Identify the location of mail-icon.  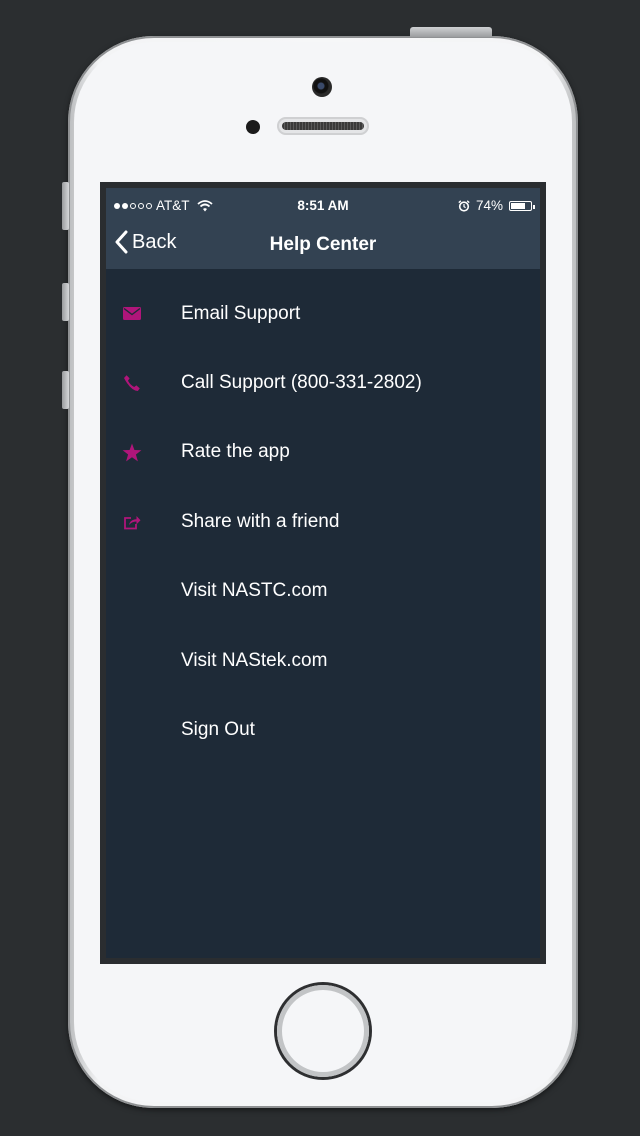
(132, 314).